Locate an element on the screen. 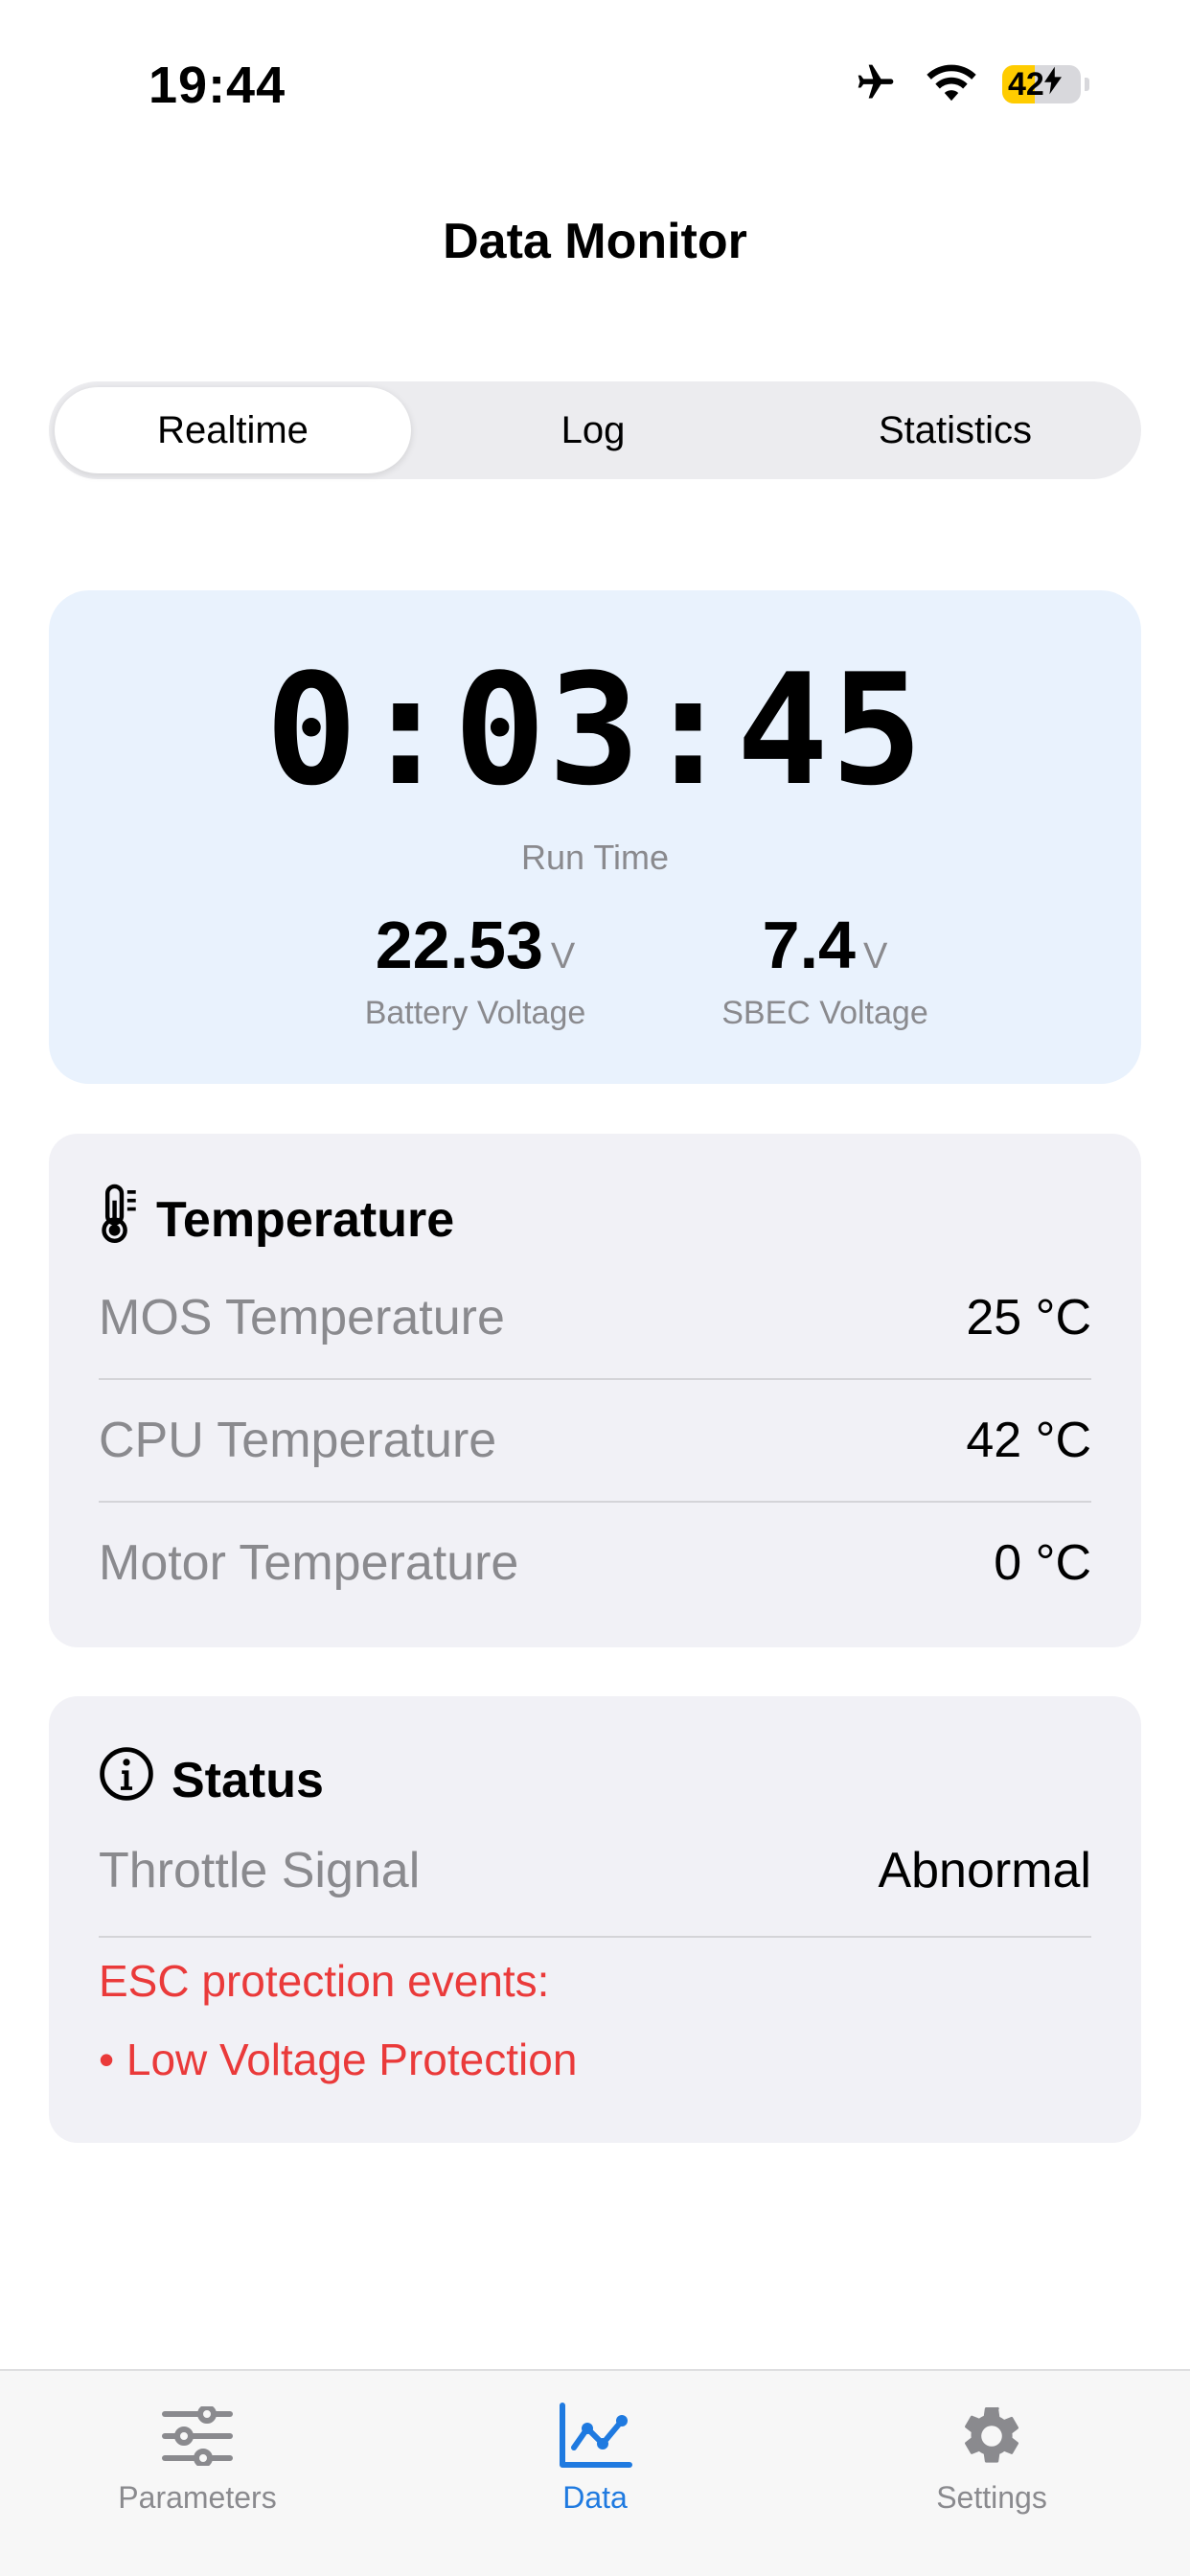 This screenshot has height=2576, width=1190. segment-realtime: Realtime is located at coordinates (233, 430).